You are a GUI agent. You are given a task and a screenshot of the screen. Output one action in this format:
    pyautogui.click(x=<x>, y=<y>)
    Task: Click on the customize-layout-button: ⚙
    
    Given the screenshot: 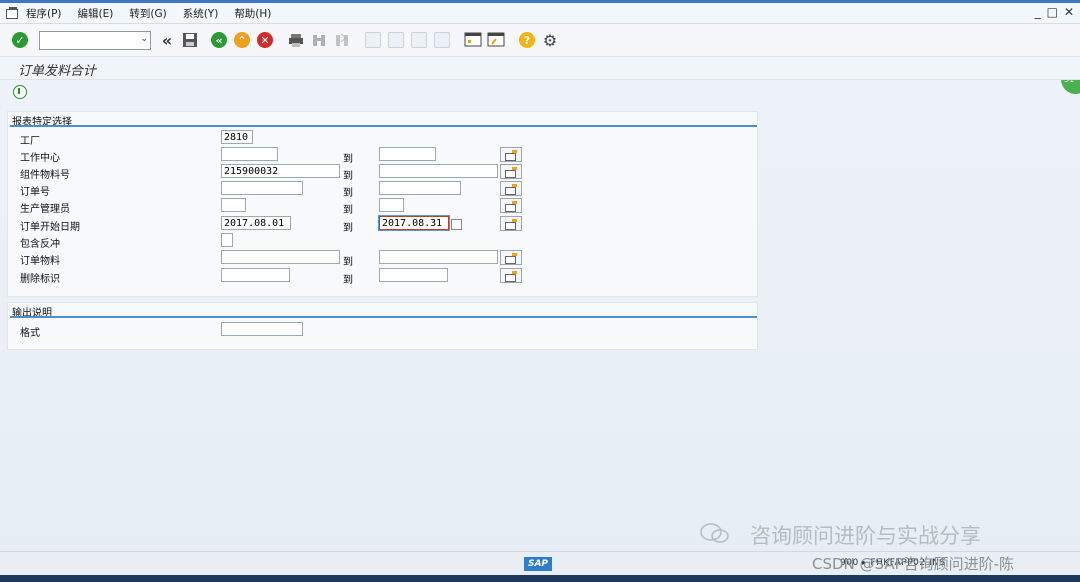 What is the action you would take?
    pyautogui.click(x=550, y=40)
    